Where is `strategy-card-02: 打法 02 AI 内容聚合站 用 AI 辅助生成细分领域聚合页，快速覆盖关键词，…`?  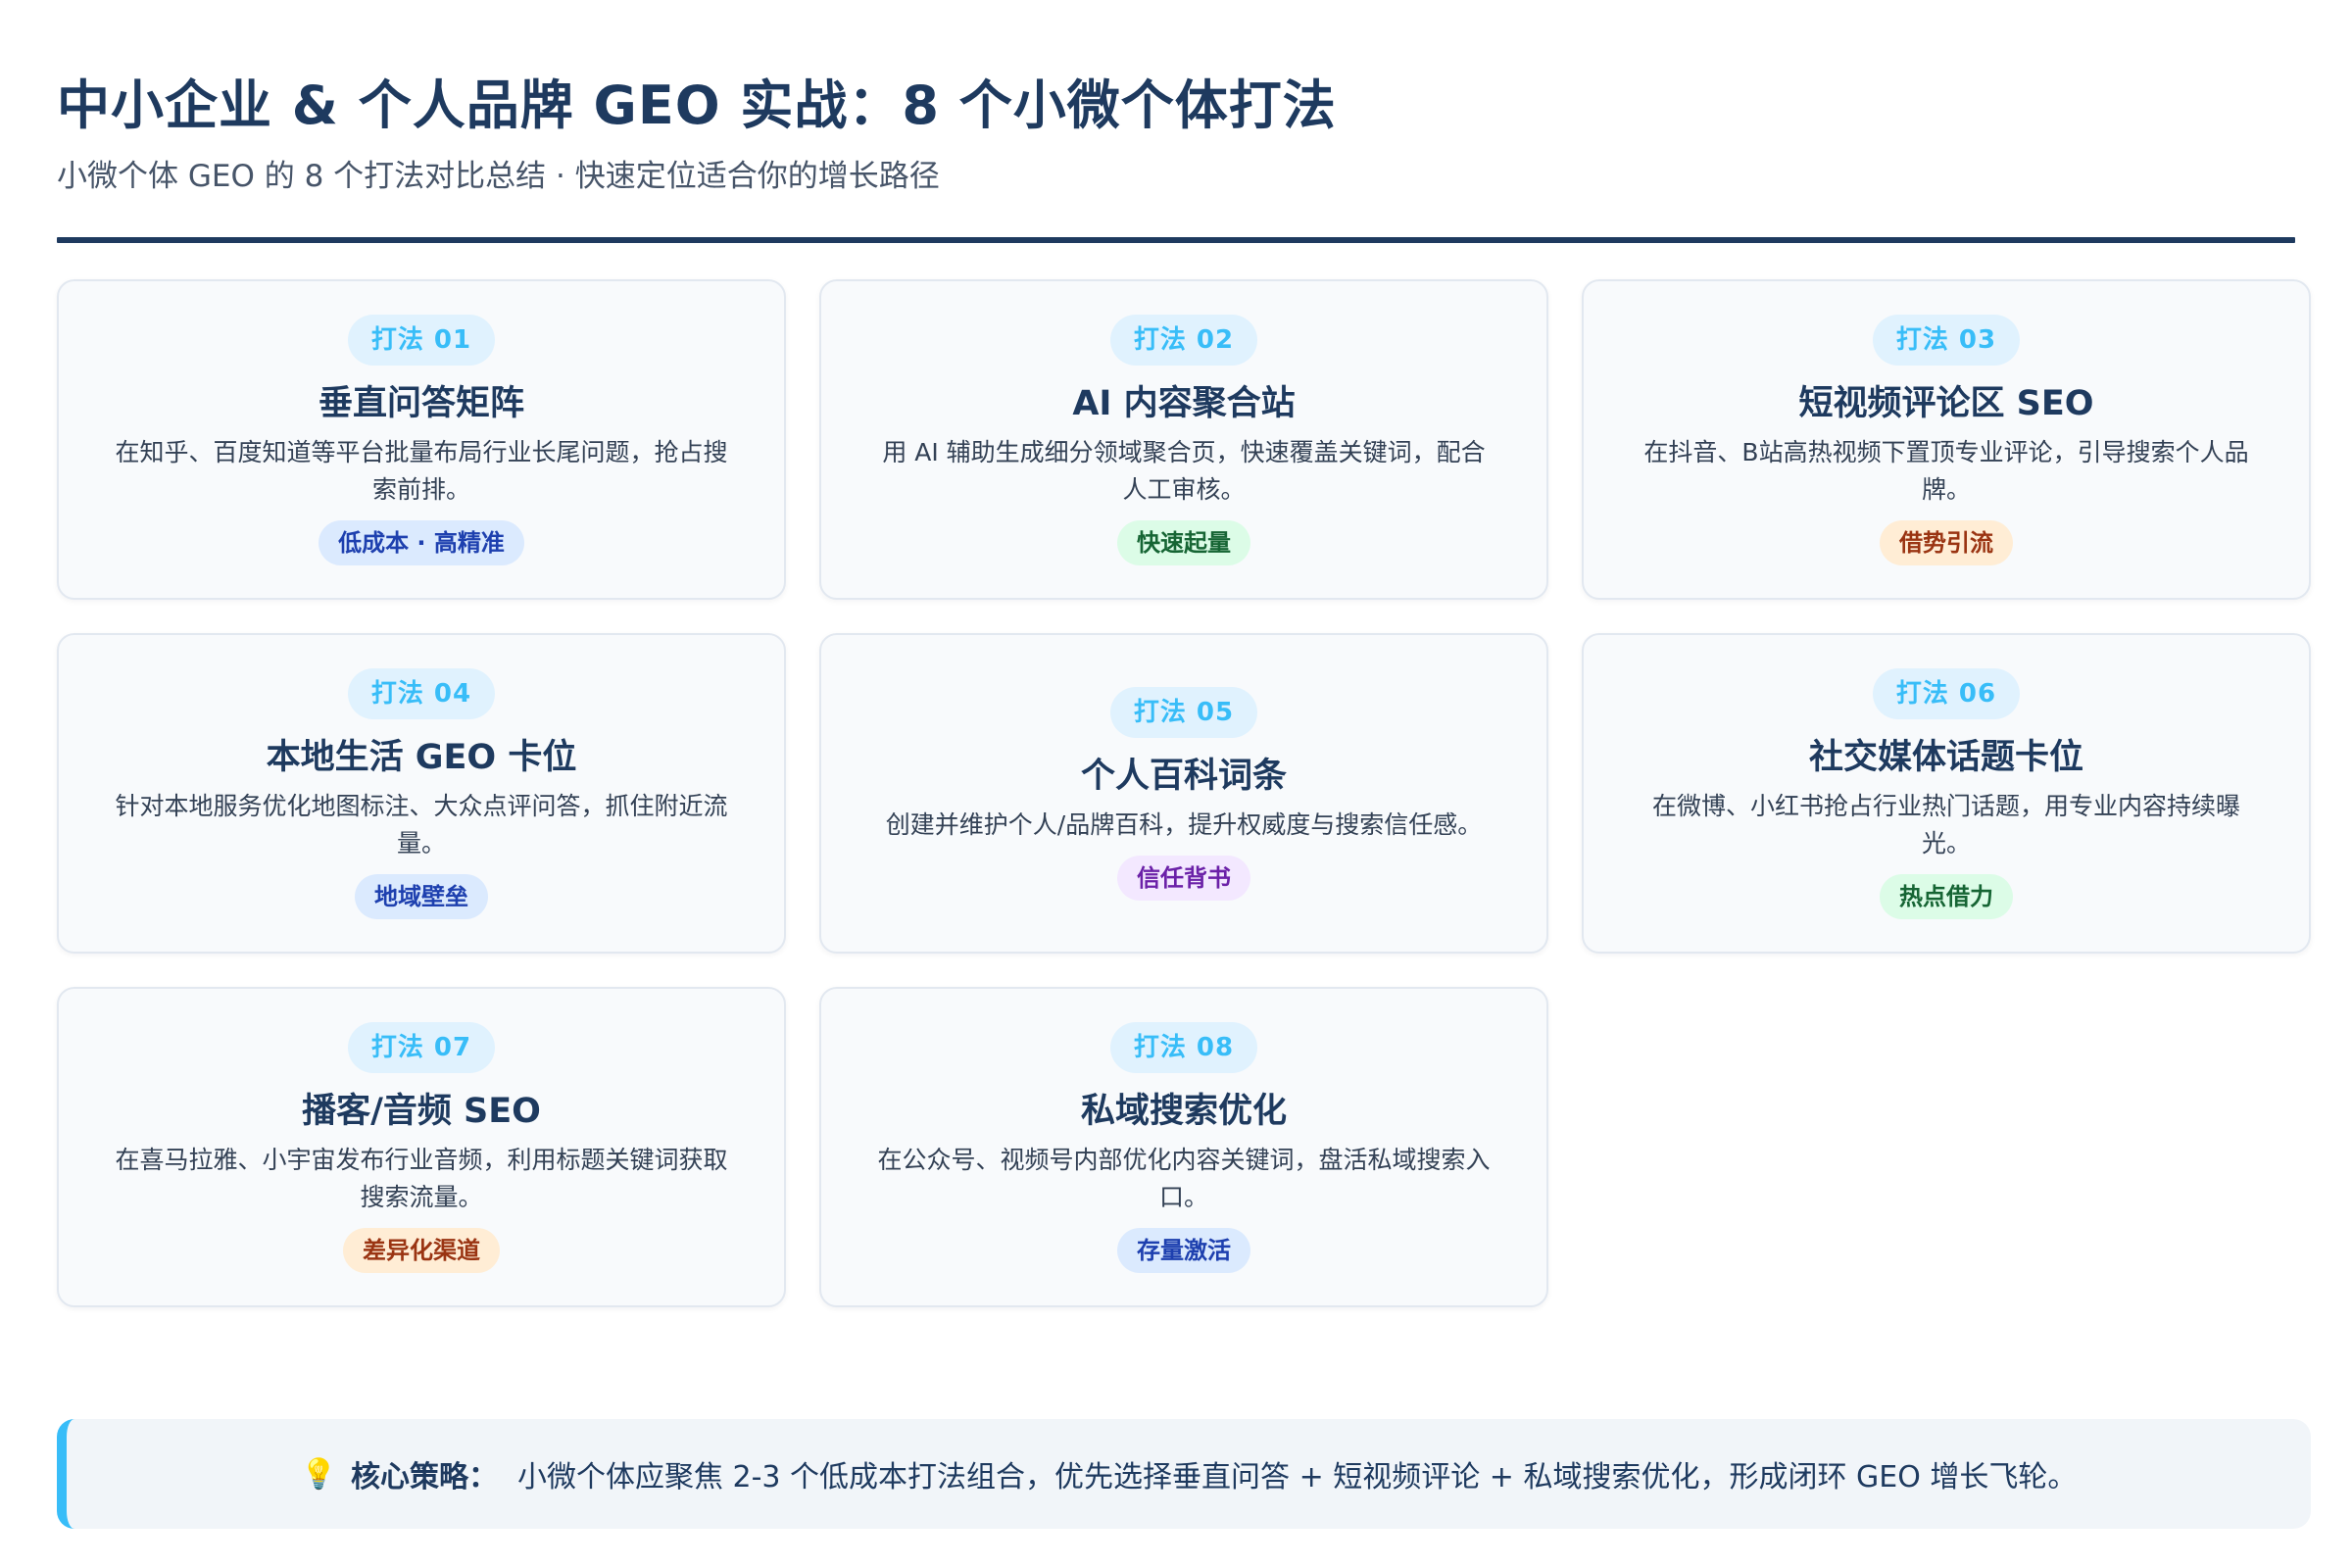
strategy-card-02: 打法 02 AI 内容聚合站 用 AI 辅助生成细分领域聚合页，快速覆盖关键词，… is located at coordinates (1183, 439).